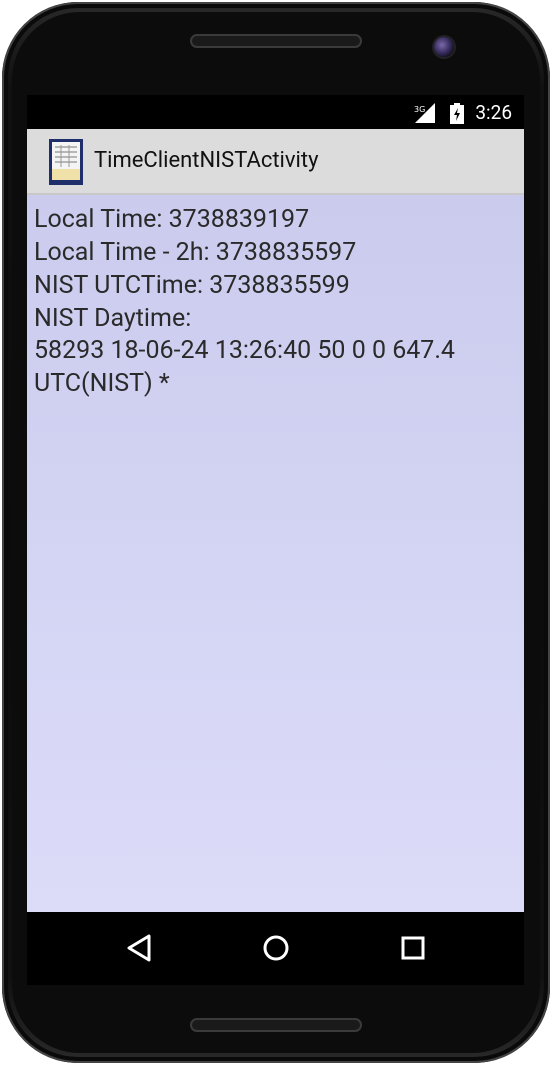 The image size is (552, 1065). I want to click on top-speaker, so click(276, 41).